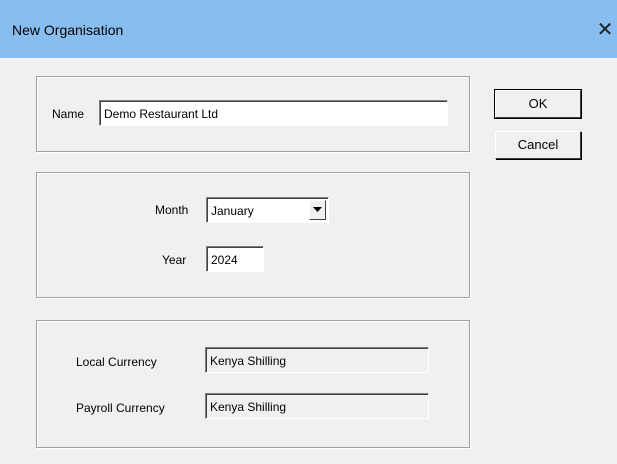 The height and width of the screenshot is (464, 617). What do you see at coordinates (120, 408) in the screenshot?
I see `payroll-currency-label: Payroll Currency` at bounding box center [120, 408].